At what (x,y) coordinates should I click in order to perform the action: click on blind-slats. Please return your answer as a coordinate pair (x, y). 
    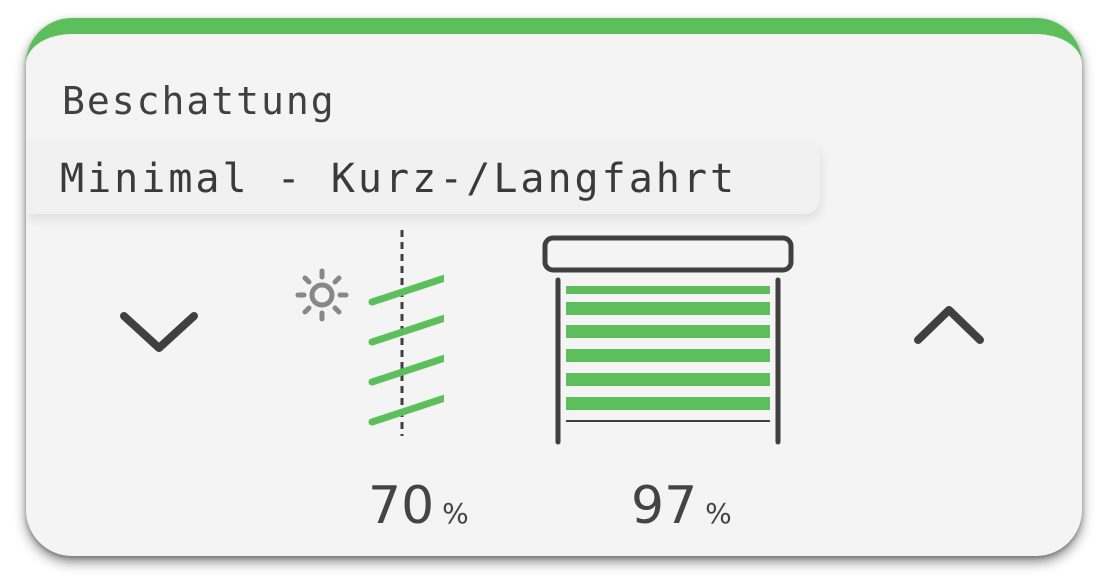
    Looking at the image, I should click on (668, 348).